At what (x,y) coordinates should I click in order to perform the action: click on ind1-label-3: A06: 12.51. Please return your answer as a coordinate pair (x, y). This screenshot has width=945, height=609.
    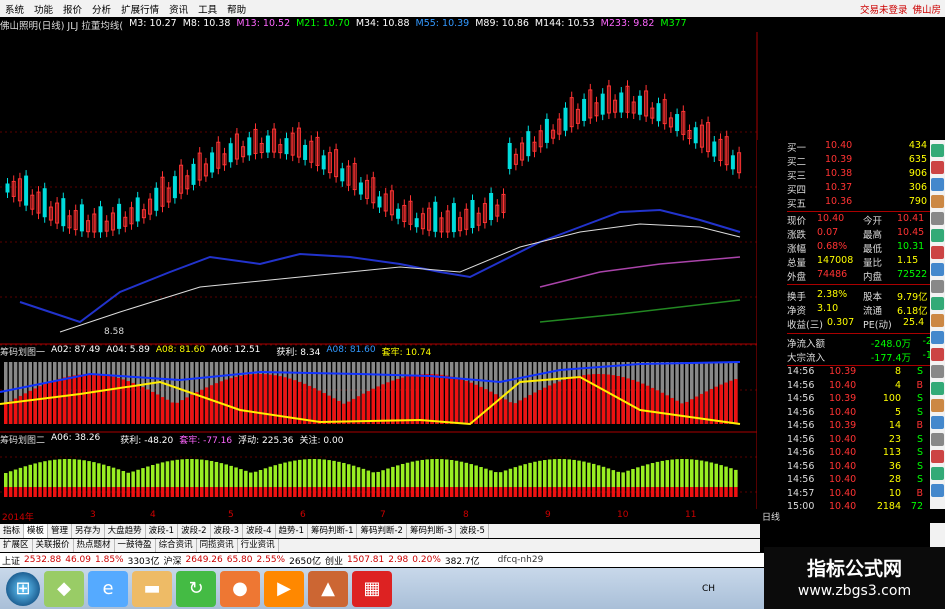
    Looking at the image, I should click on (236, 350).